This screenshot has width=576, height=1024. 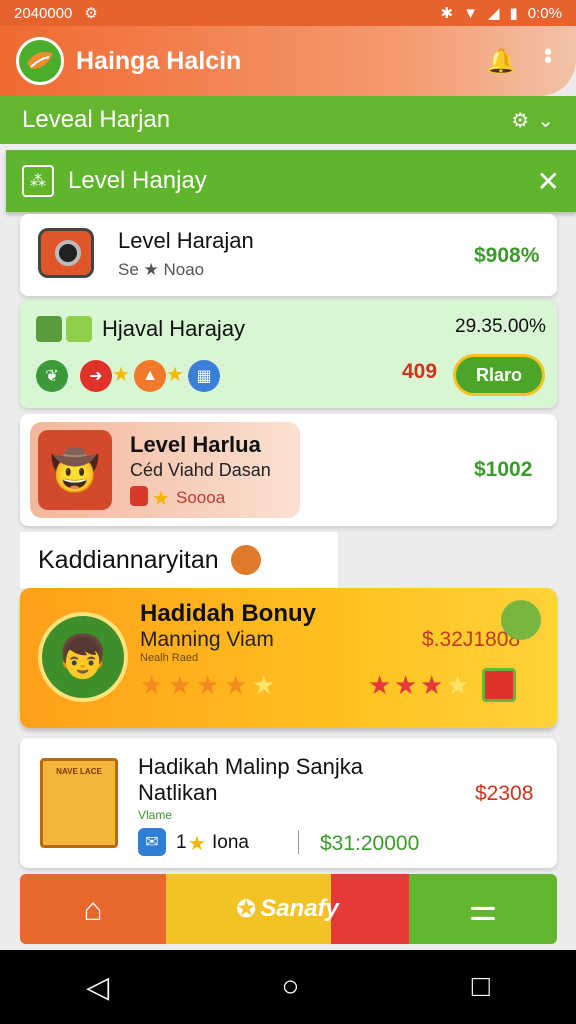 What do you see at coordinates (507, 255) in the screenshot?
I see `item-price: $908%` at bounding box center [507, 255].